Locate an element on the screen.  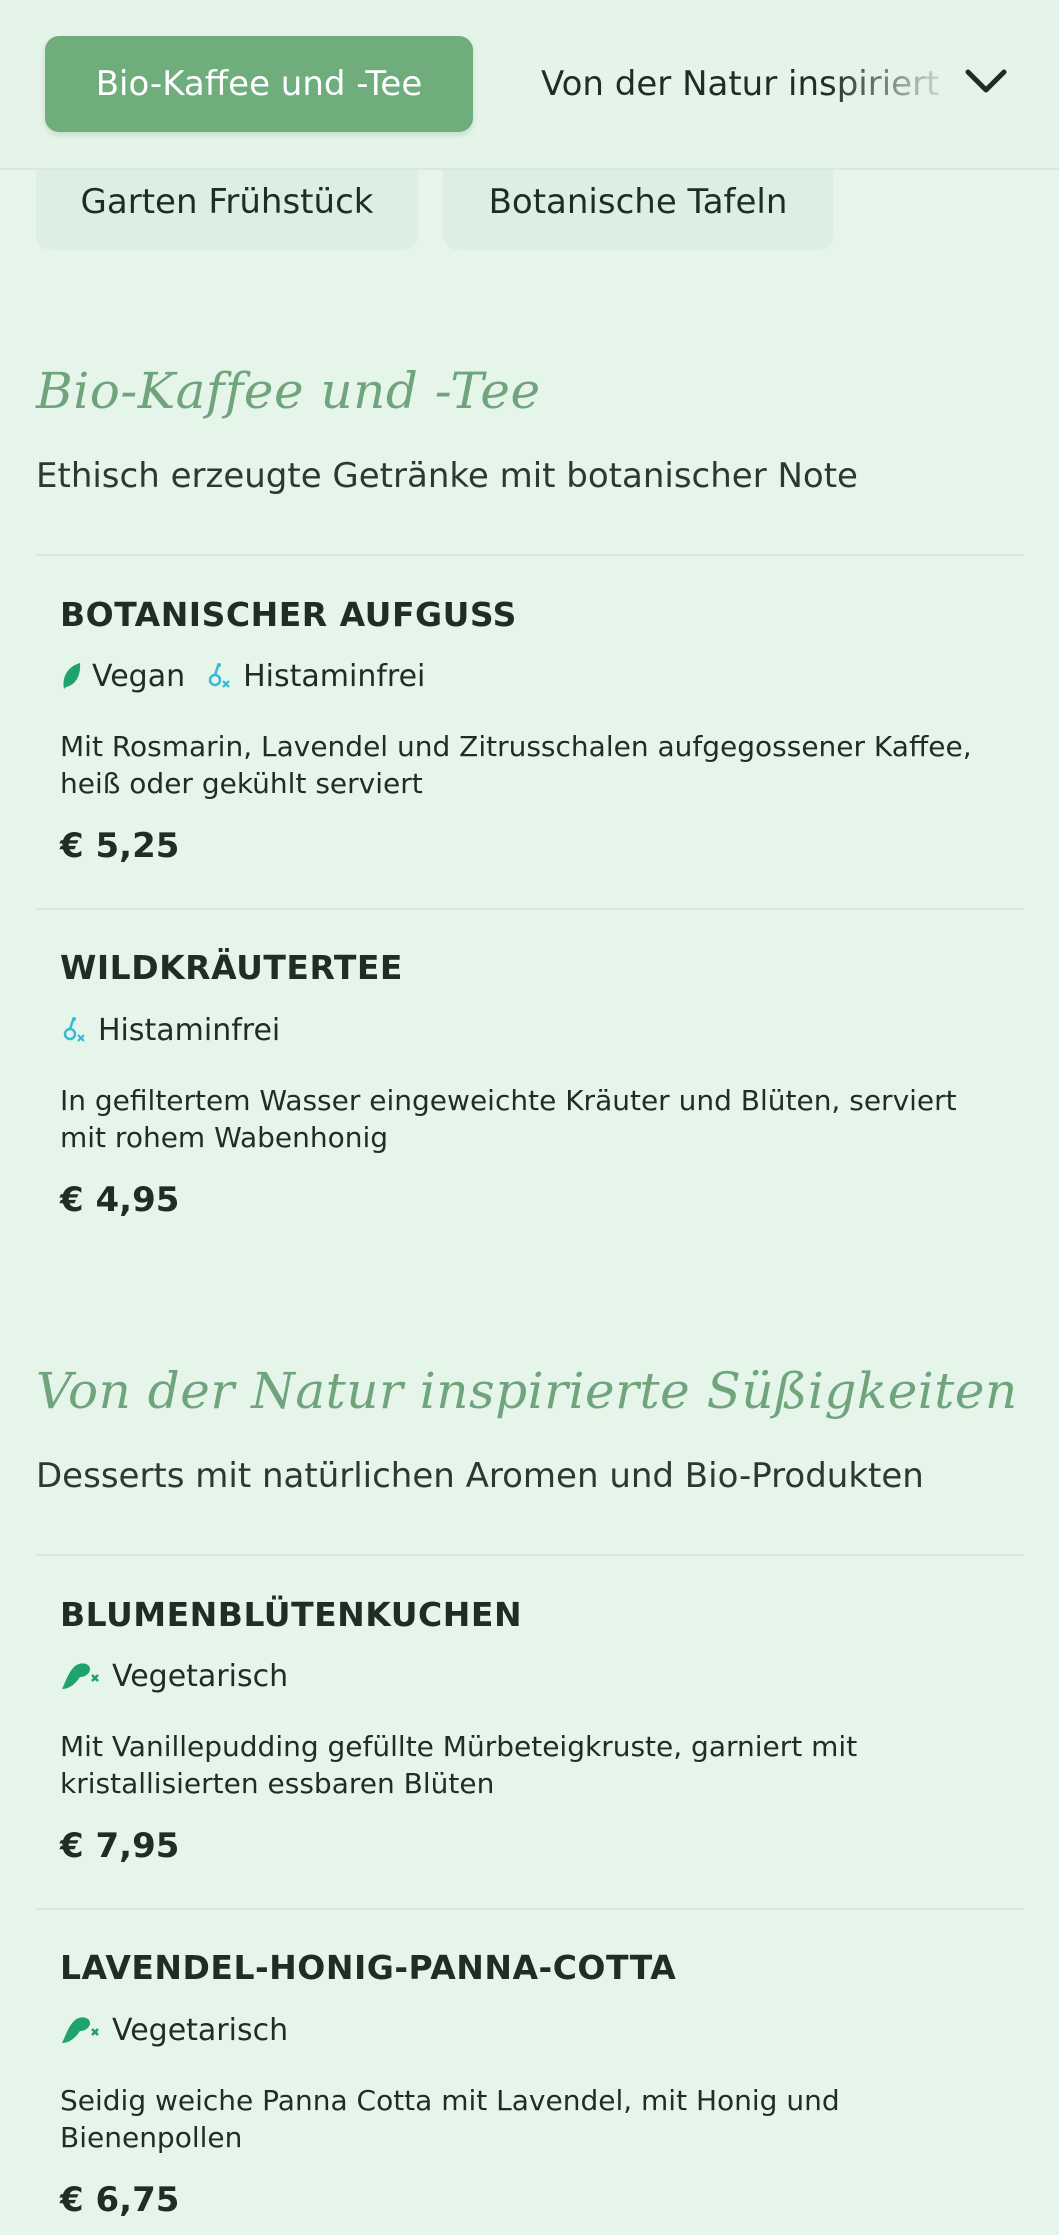
menu-item-price: € 5,25 is located at coordinates (120, 846).